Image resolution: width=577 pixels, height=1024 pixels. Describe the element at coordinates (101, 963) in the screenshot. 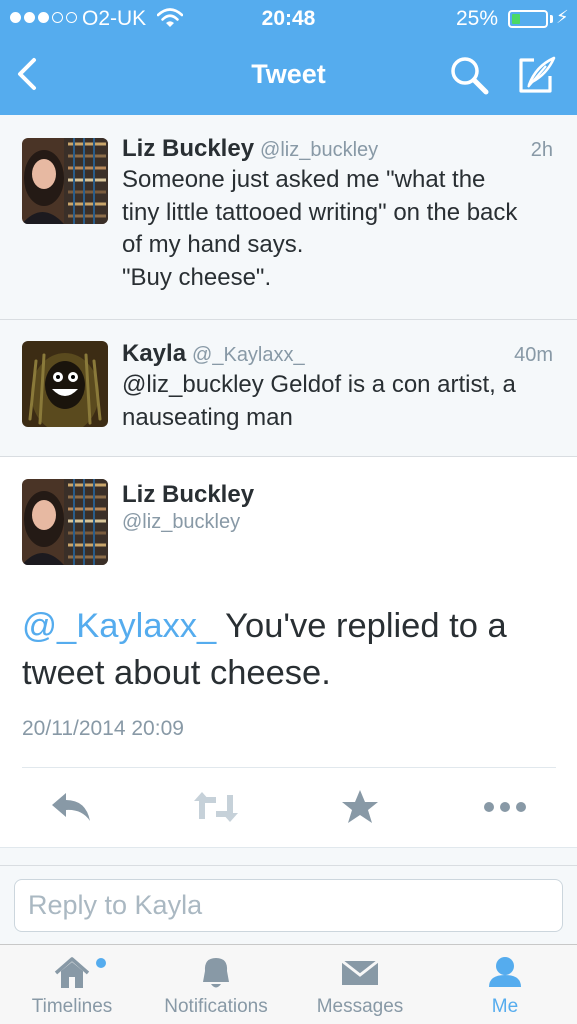

I see `notification-dot` at that location.